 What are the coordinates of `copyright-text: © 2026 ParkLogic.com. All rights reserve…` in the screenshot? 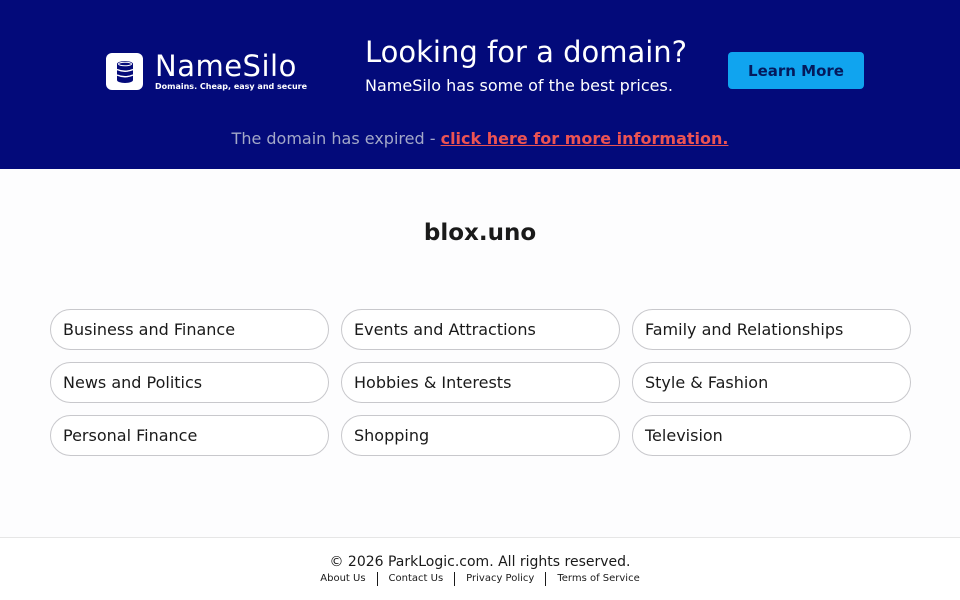 It's located at (480, 562).